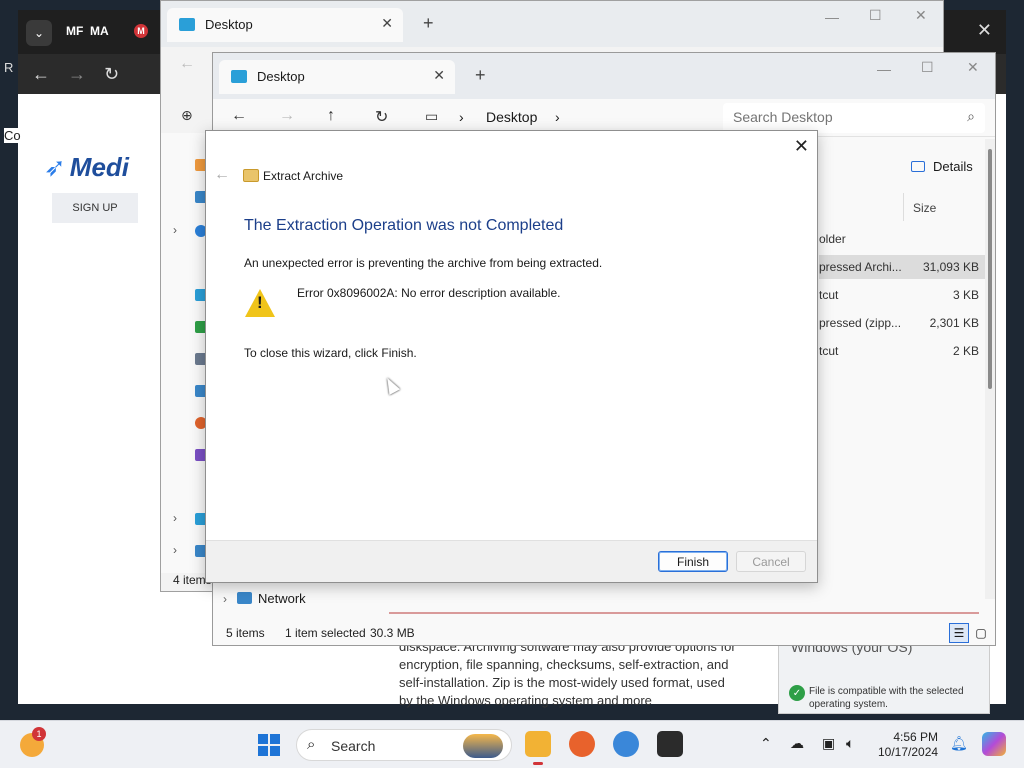 This screenshot has width=1024, height=768. Describe the element at coordinates (41, 74) in the screenshot. I see `browser-back-icon: ←` at that location.